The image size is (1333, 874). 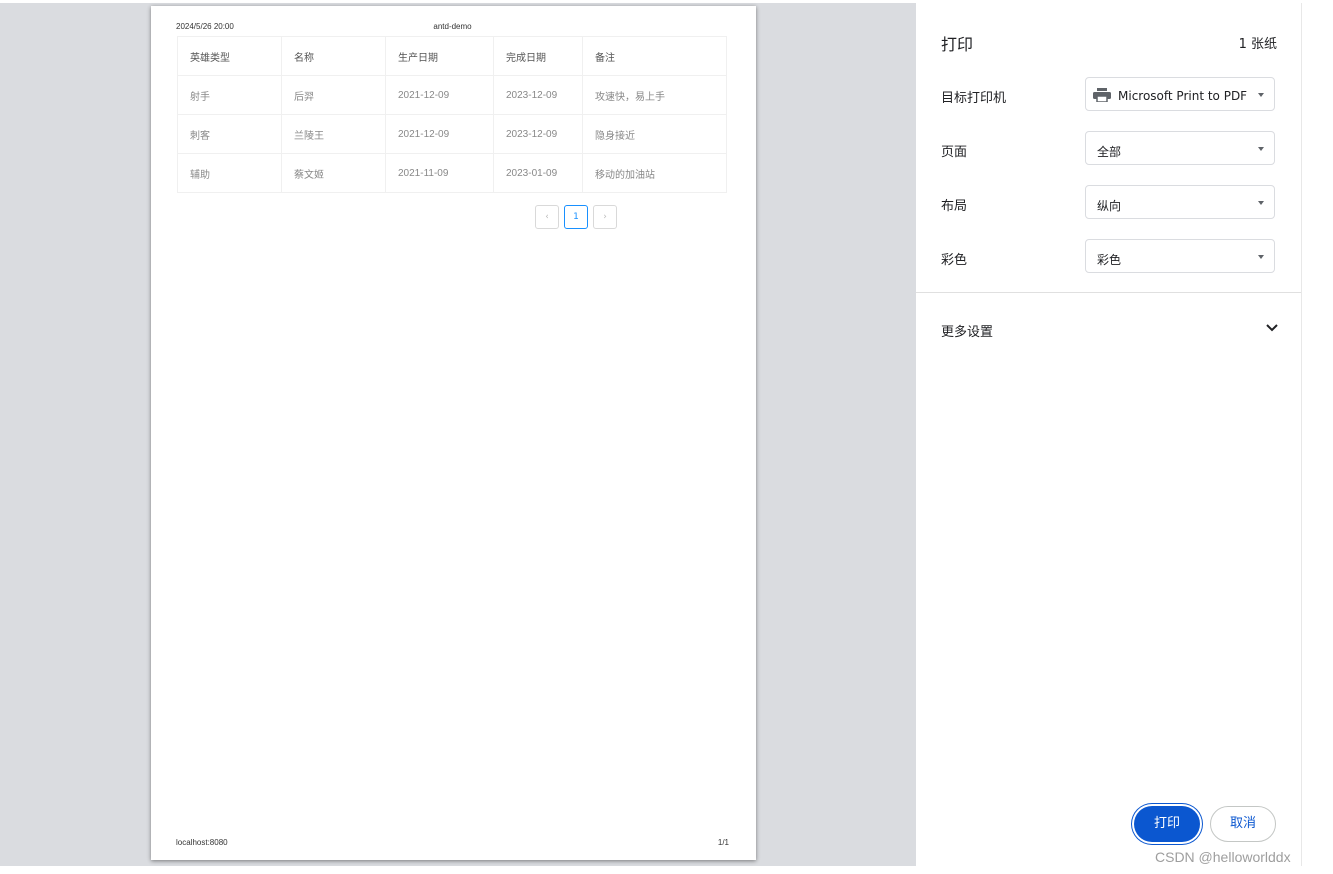 What do you see at coordinates (654, 95) in the screenshot?
I see `table-cell: 攻速快，易上手` at bounding box center [654, 95].